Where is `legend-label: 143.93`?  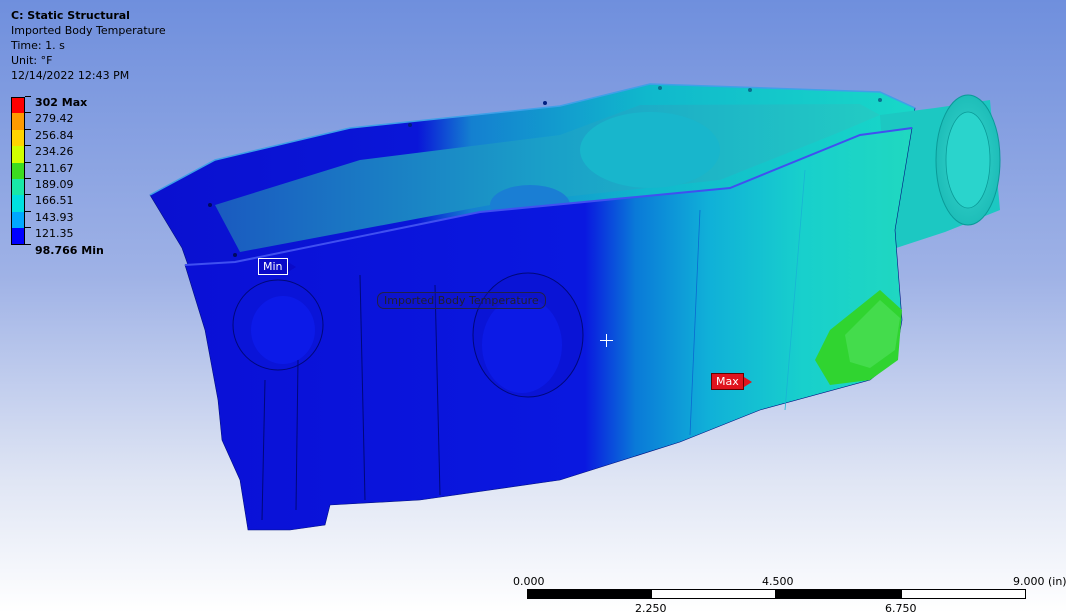
legend-label: 143.93 is located at coordinates (54, 217).